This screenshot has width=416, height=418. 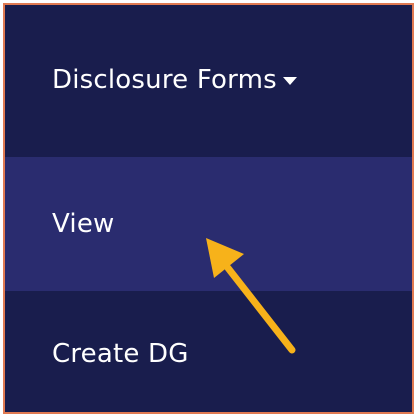 What do you see at coordinates (83, 224) in the screenshot?
I see `menu-item-view-label: View` at bounding box center [83, 224].